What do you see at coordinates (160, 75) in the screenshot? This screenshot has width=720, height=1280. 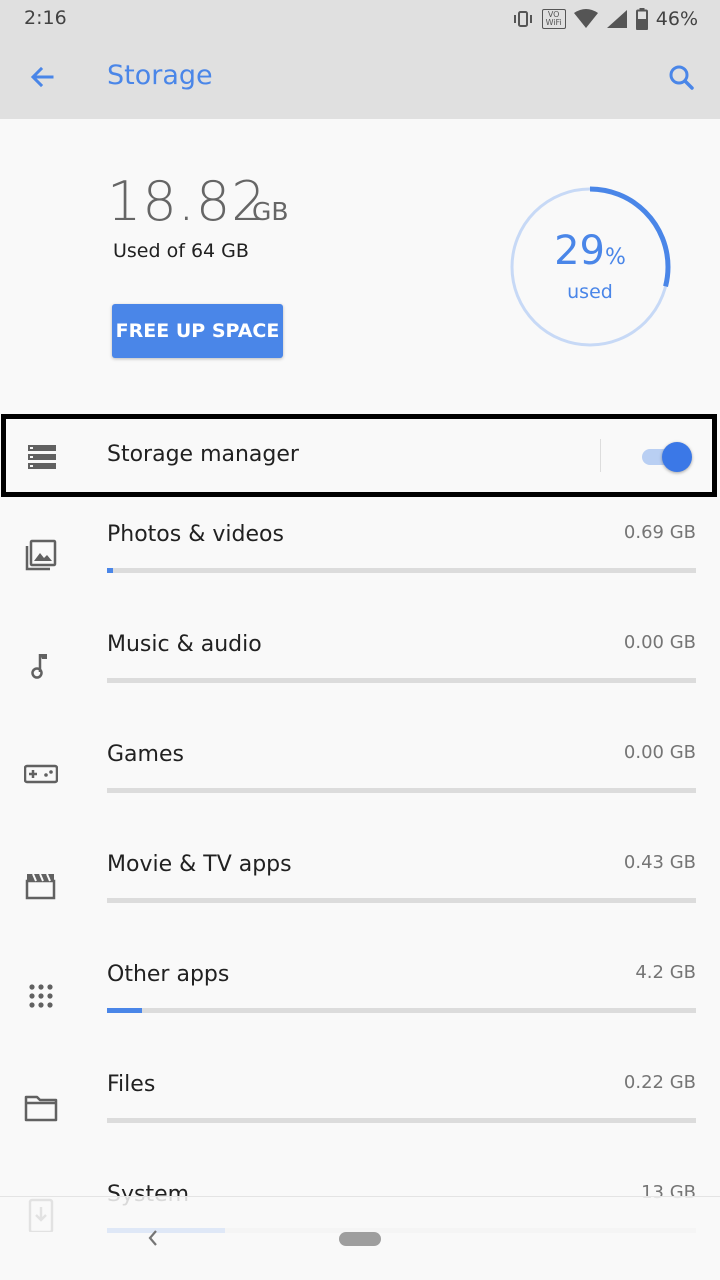 I see `page-title: Storage` at bounding box center [160, 75].